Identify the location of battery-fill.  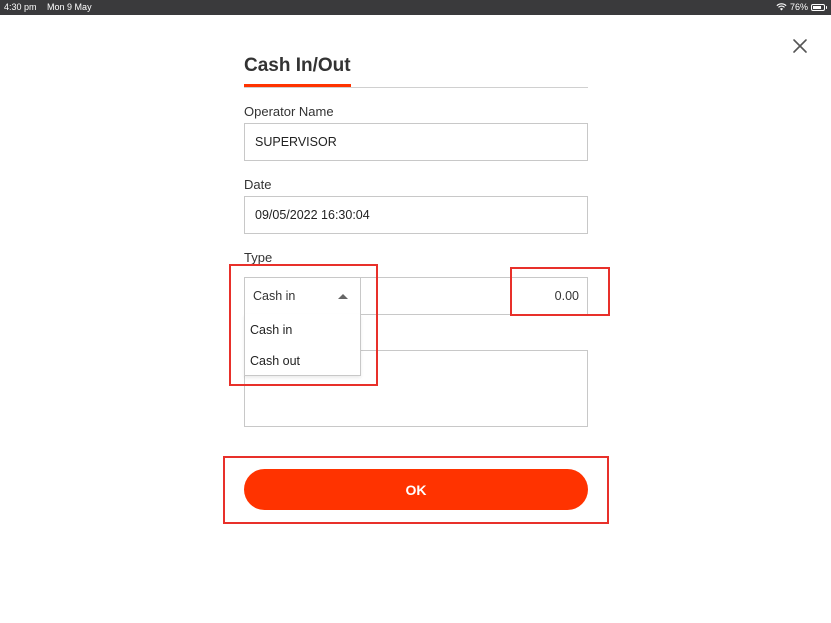
(817, 7).